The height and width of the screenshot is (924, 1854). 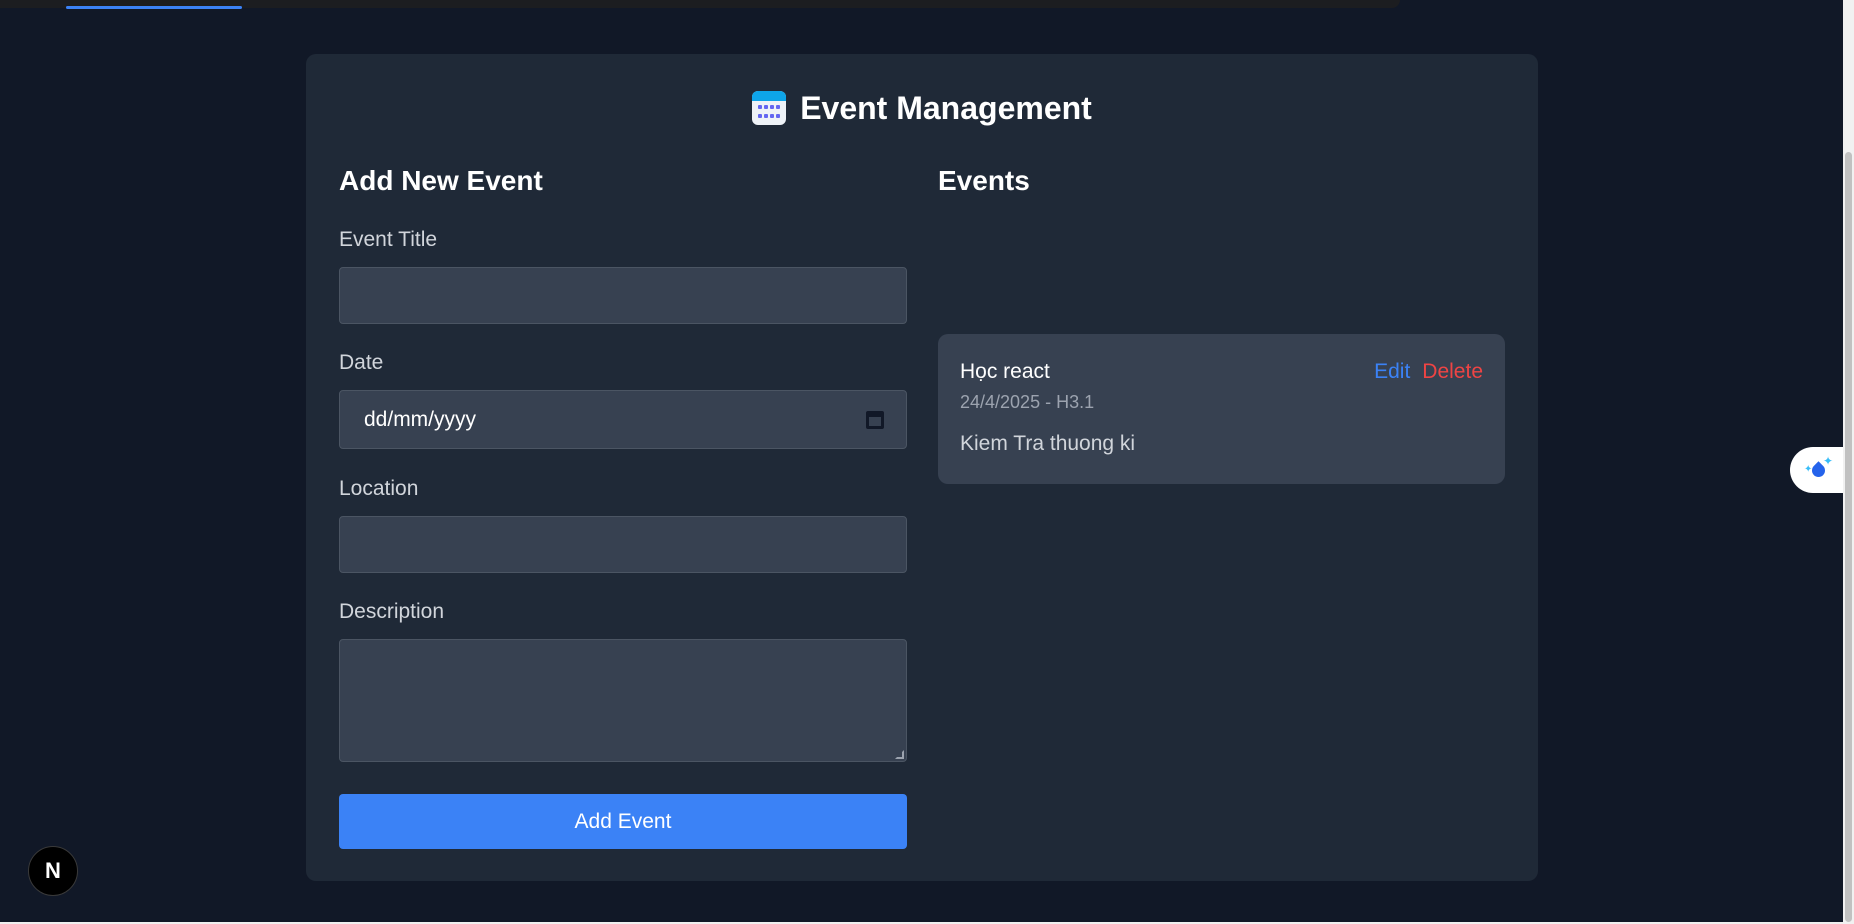 What do you see at coordinates (623, 700) in the screenshot?
I see `description-textarea` at bounding box center [623, 700].